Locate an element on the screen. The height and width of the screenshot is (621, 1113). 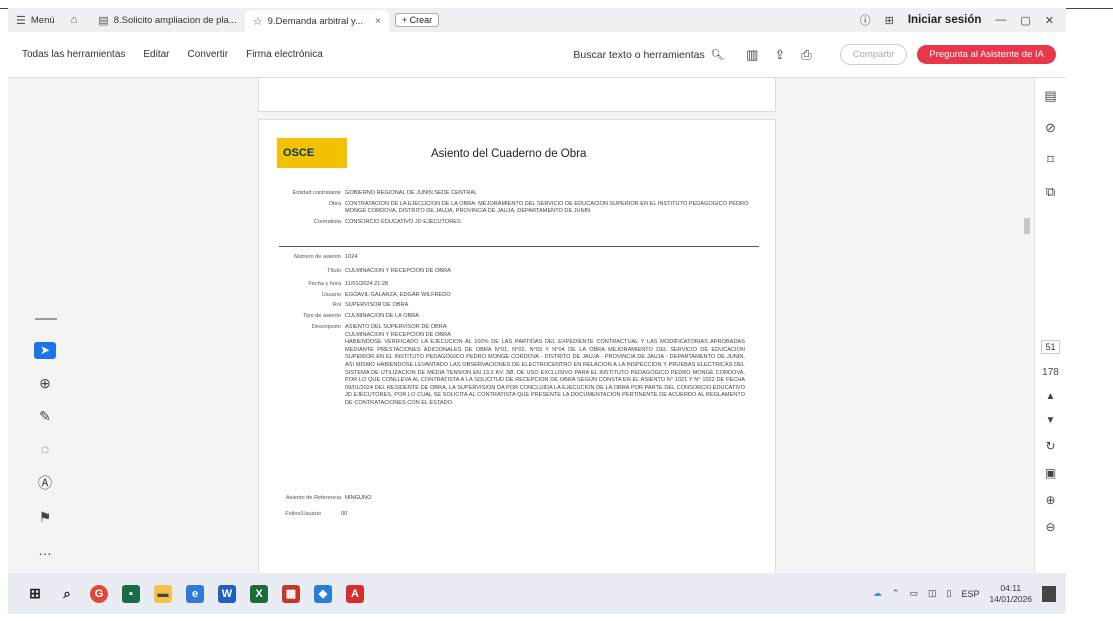
copy-icon: ⧉ is located at coordinates (1050, 192).